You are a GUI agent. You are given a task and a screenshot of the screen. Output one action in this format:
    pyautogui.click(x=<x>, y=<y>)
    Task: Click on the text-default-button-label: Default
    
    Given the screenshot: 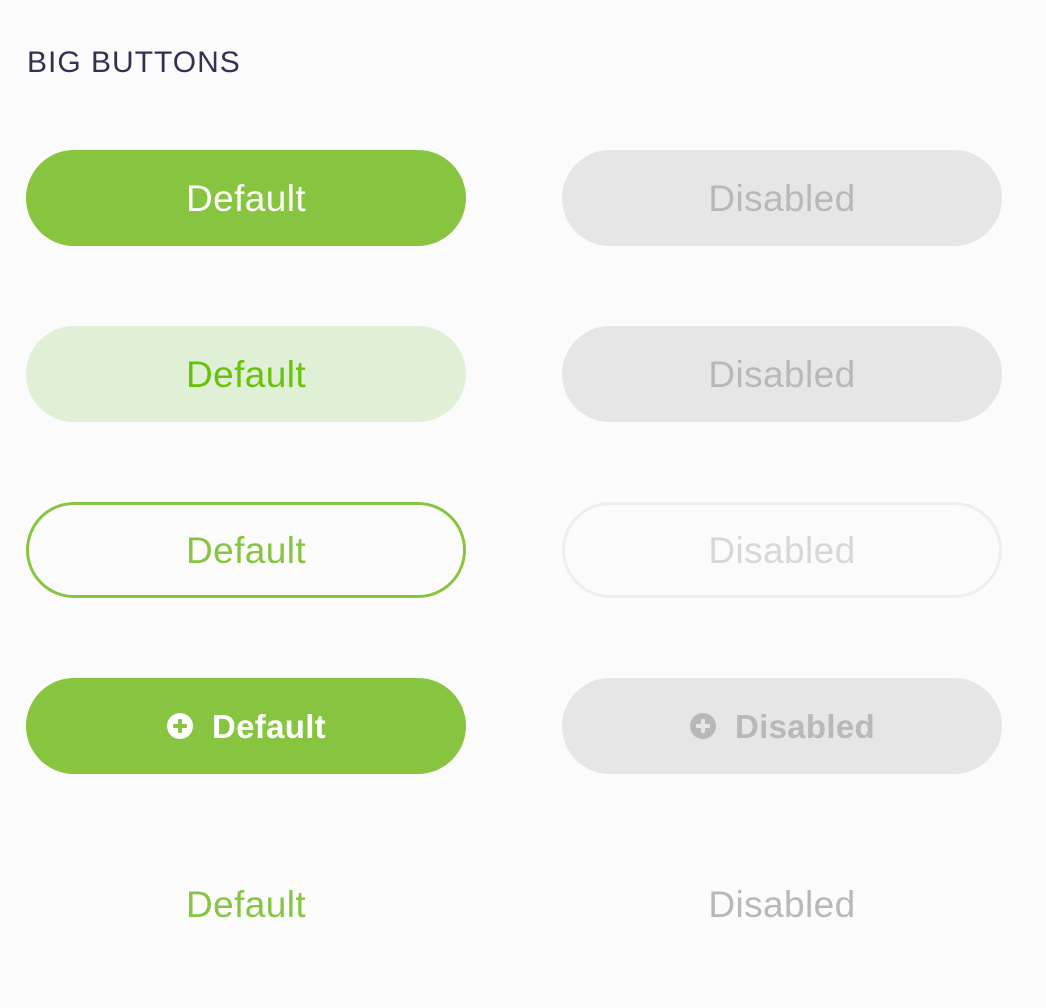 What is the action you would take?
    pyautogui.click(x=246, y=904)
    